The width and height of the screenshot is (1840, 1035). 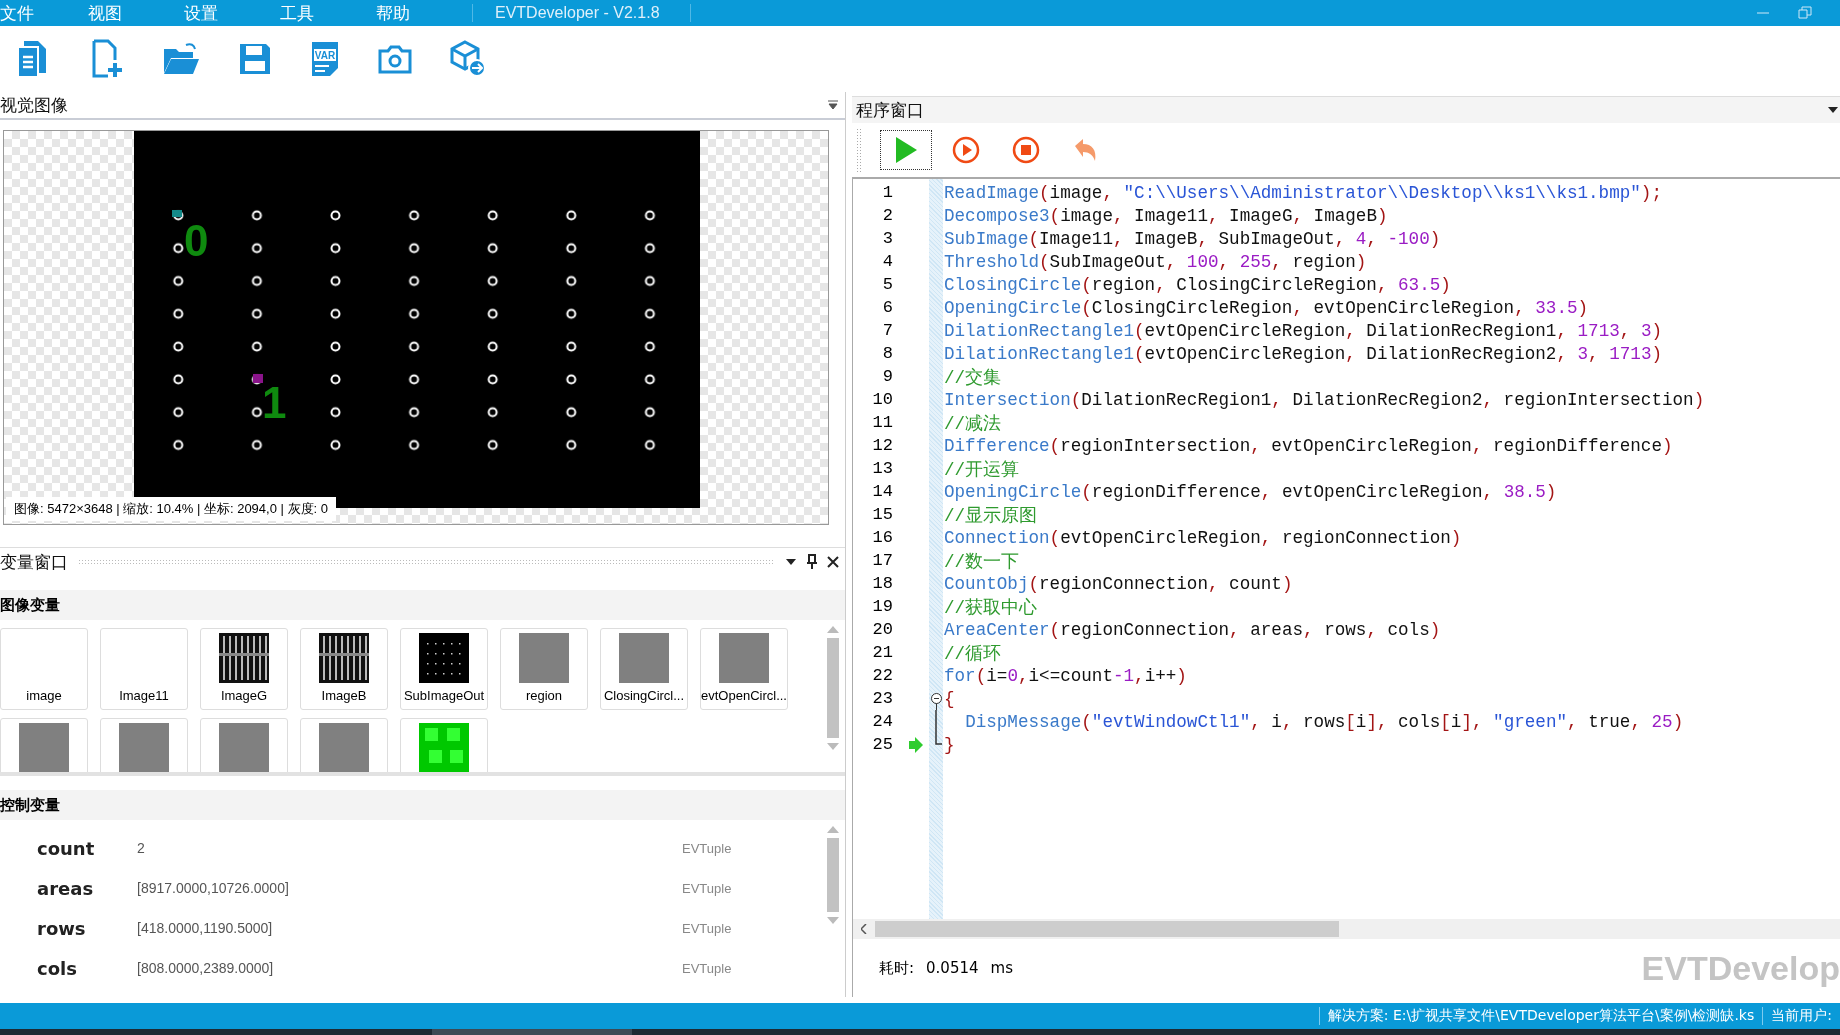 I want to click on section-header: 控制变量, so click(x=422, y=805).